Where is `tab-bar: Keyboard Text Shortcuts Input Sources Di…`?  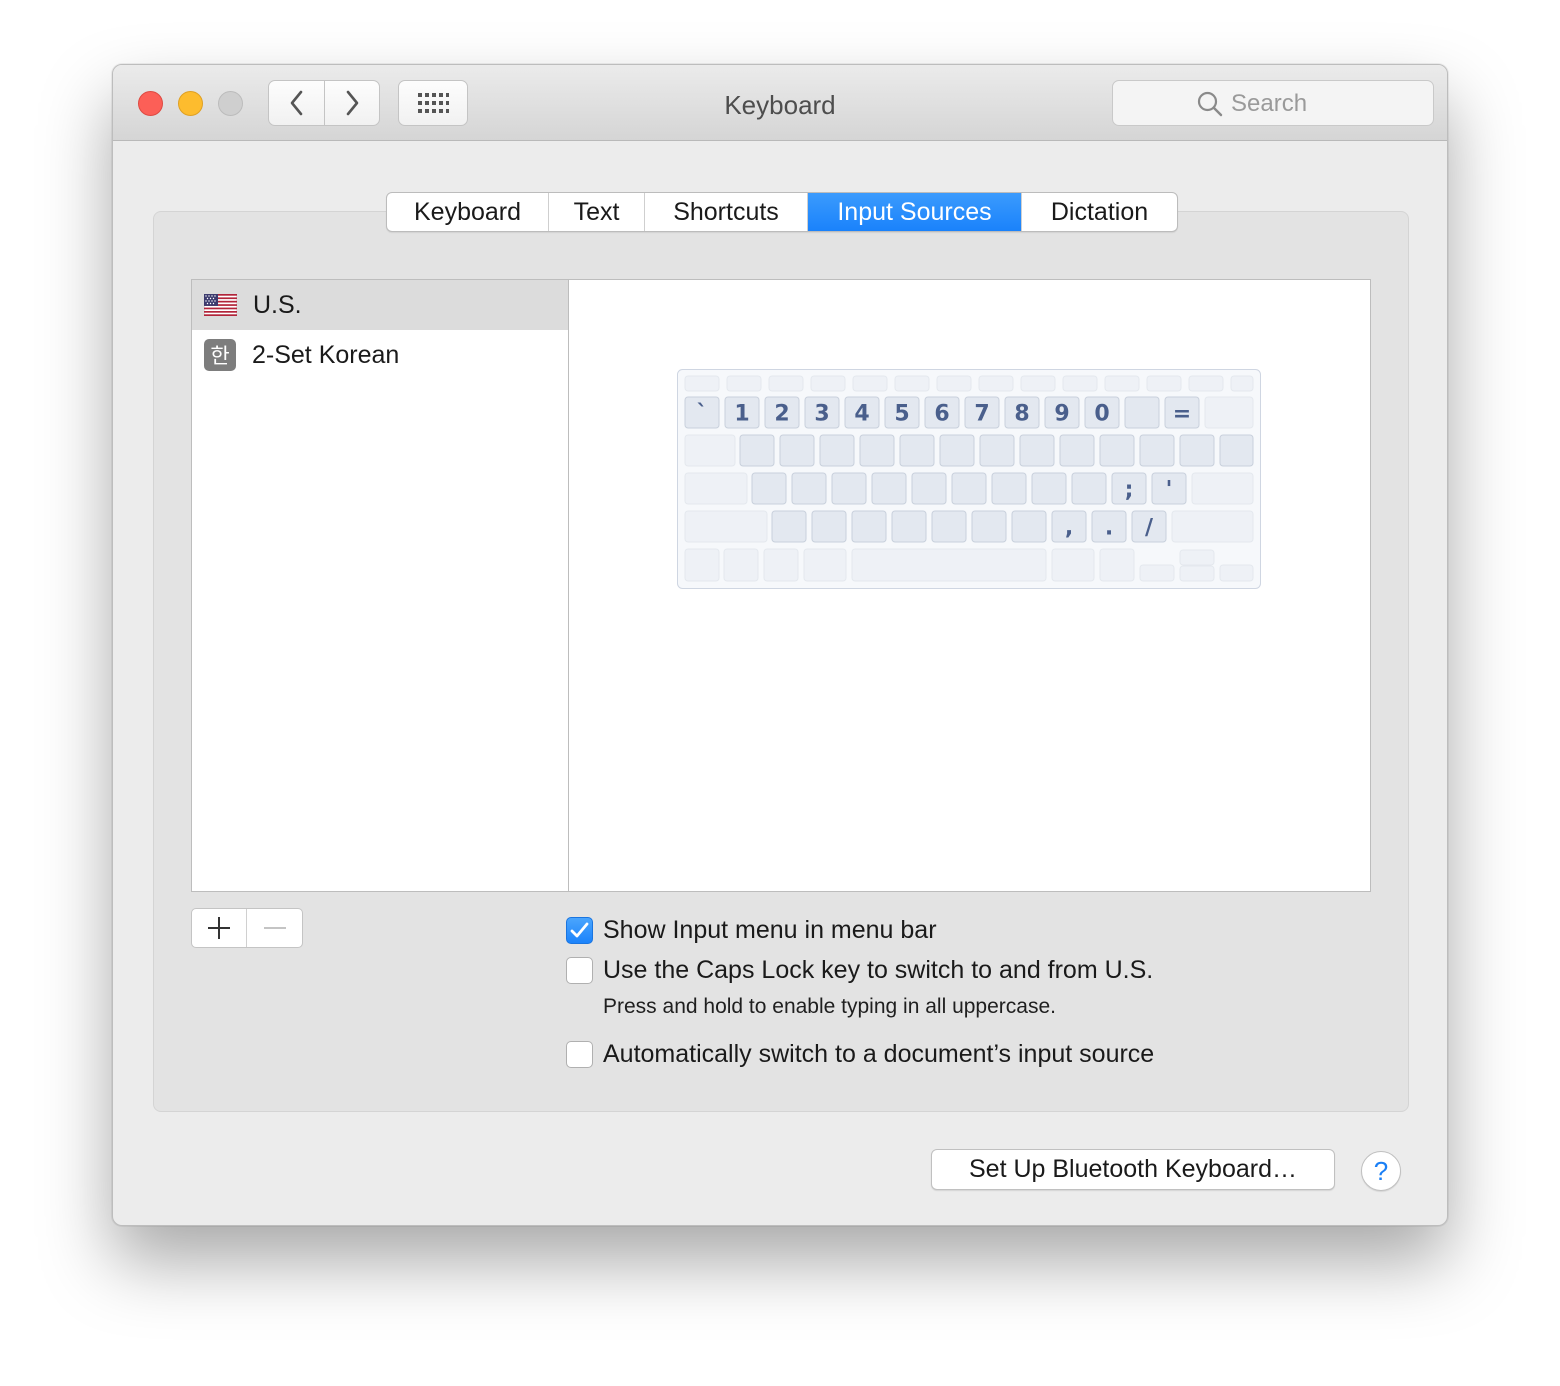 tab-bar: Keyboard Text Shortcuts Input Sources Di… is located at coordinates (782, 212).